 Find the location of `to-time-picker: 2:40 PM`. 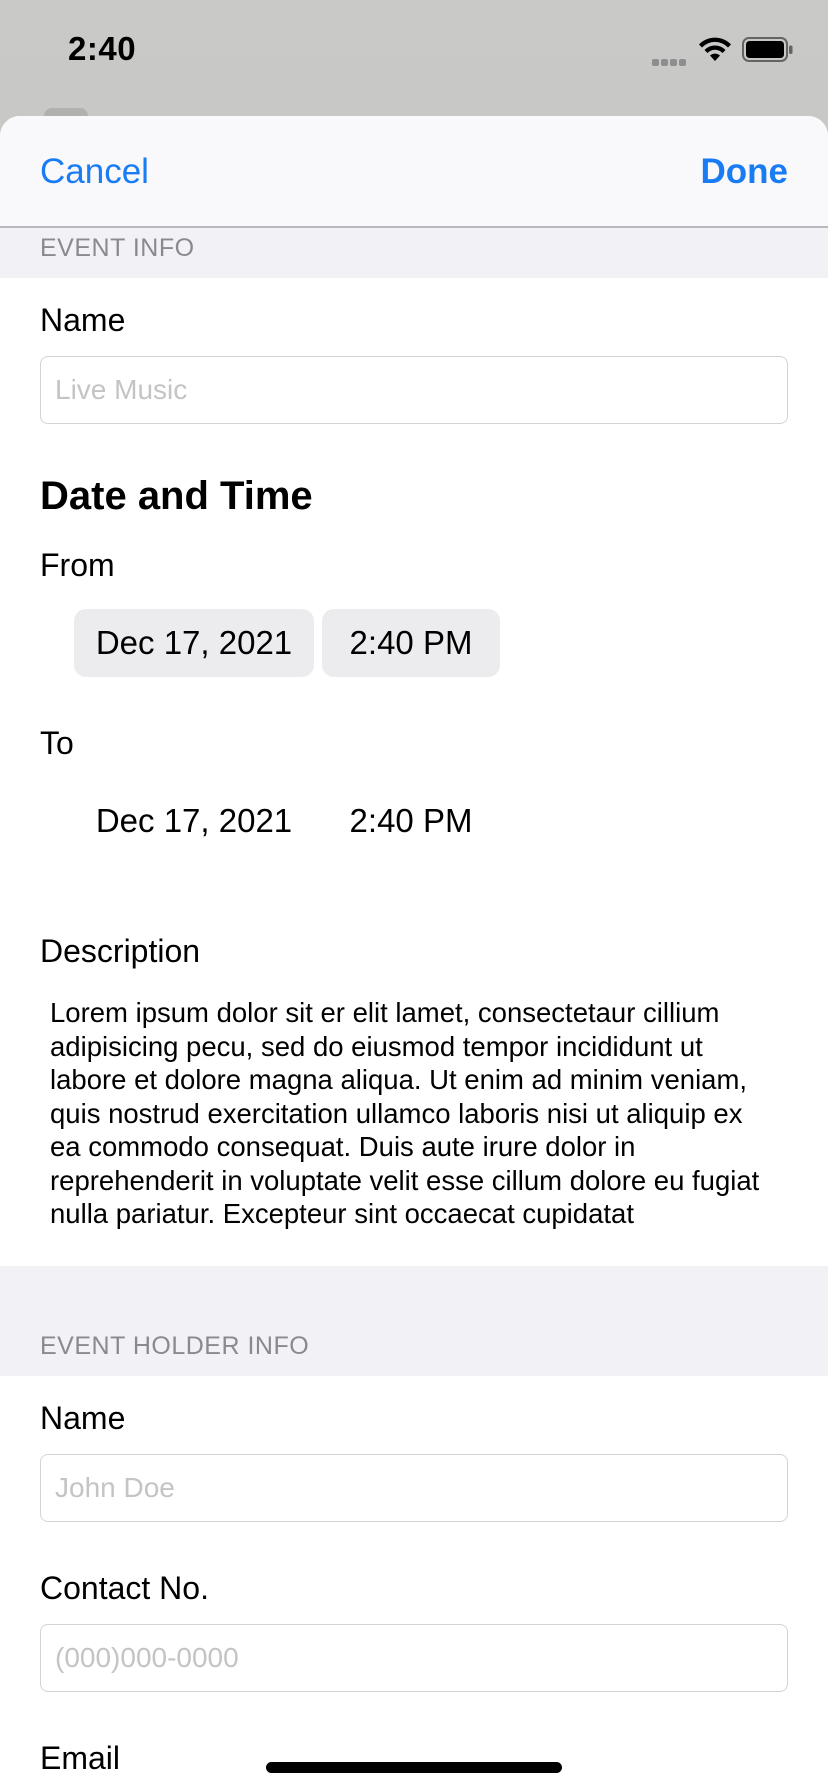

to-time-picker: 2:40 PM is located at coordinates (411, 821).